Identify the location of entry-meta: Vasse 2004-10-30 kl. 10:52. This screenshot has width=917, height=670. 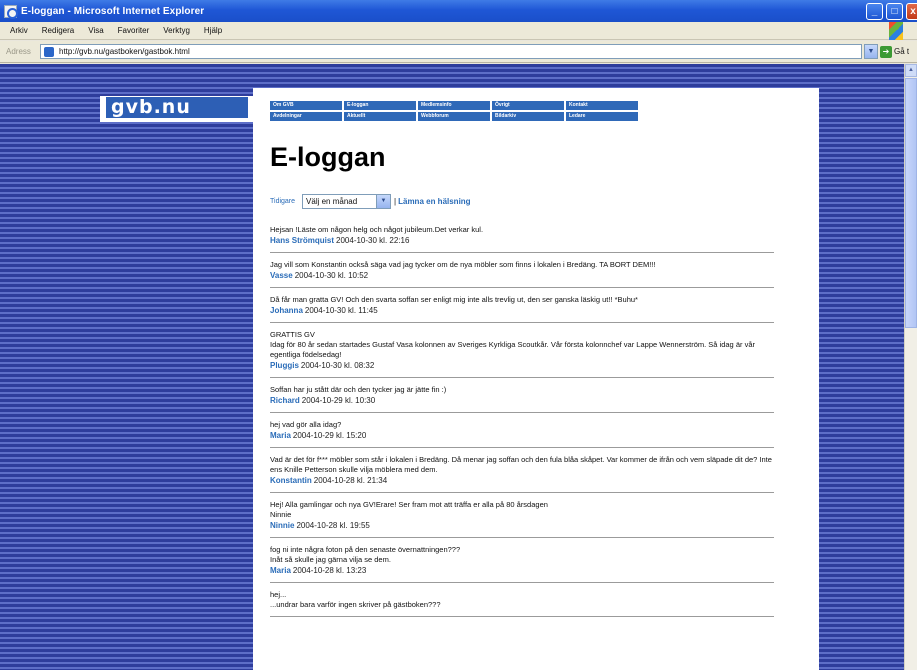
(522, 275).